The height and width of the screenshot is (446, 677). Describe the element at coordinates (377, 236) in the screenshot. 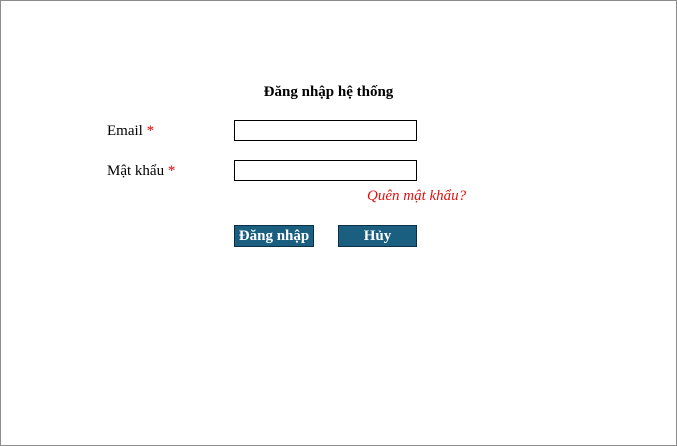

I see `cancel-button: Hủy` at that location.